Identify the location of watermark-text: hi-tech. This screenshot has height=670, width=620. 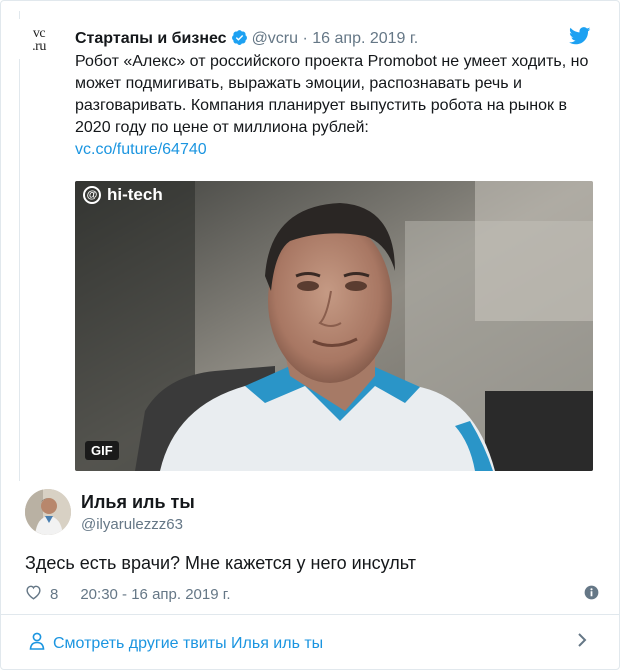
(135, 194).